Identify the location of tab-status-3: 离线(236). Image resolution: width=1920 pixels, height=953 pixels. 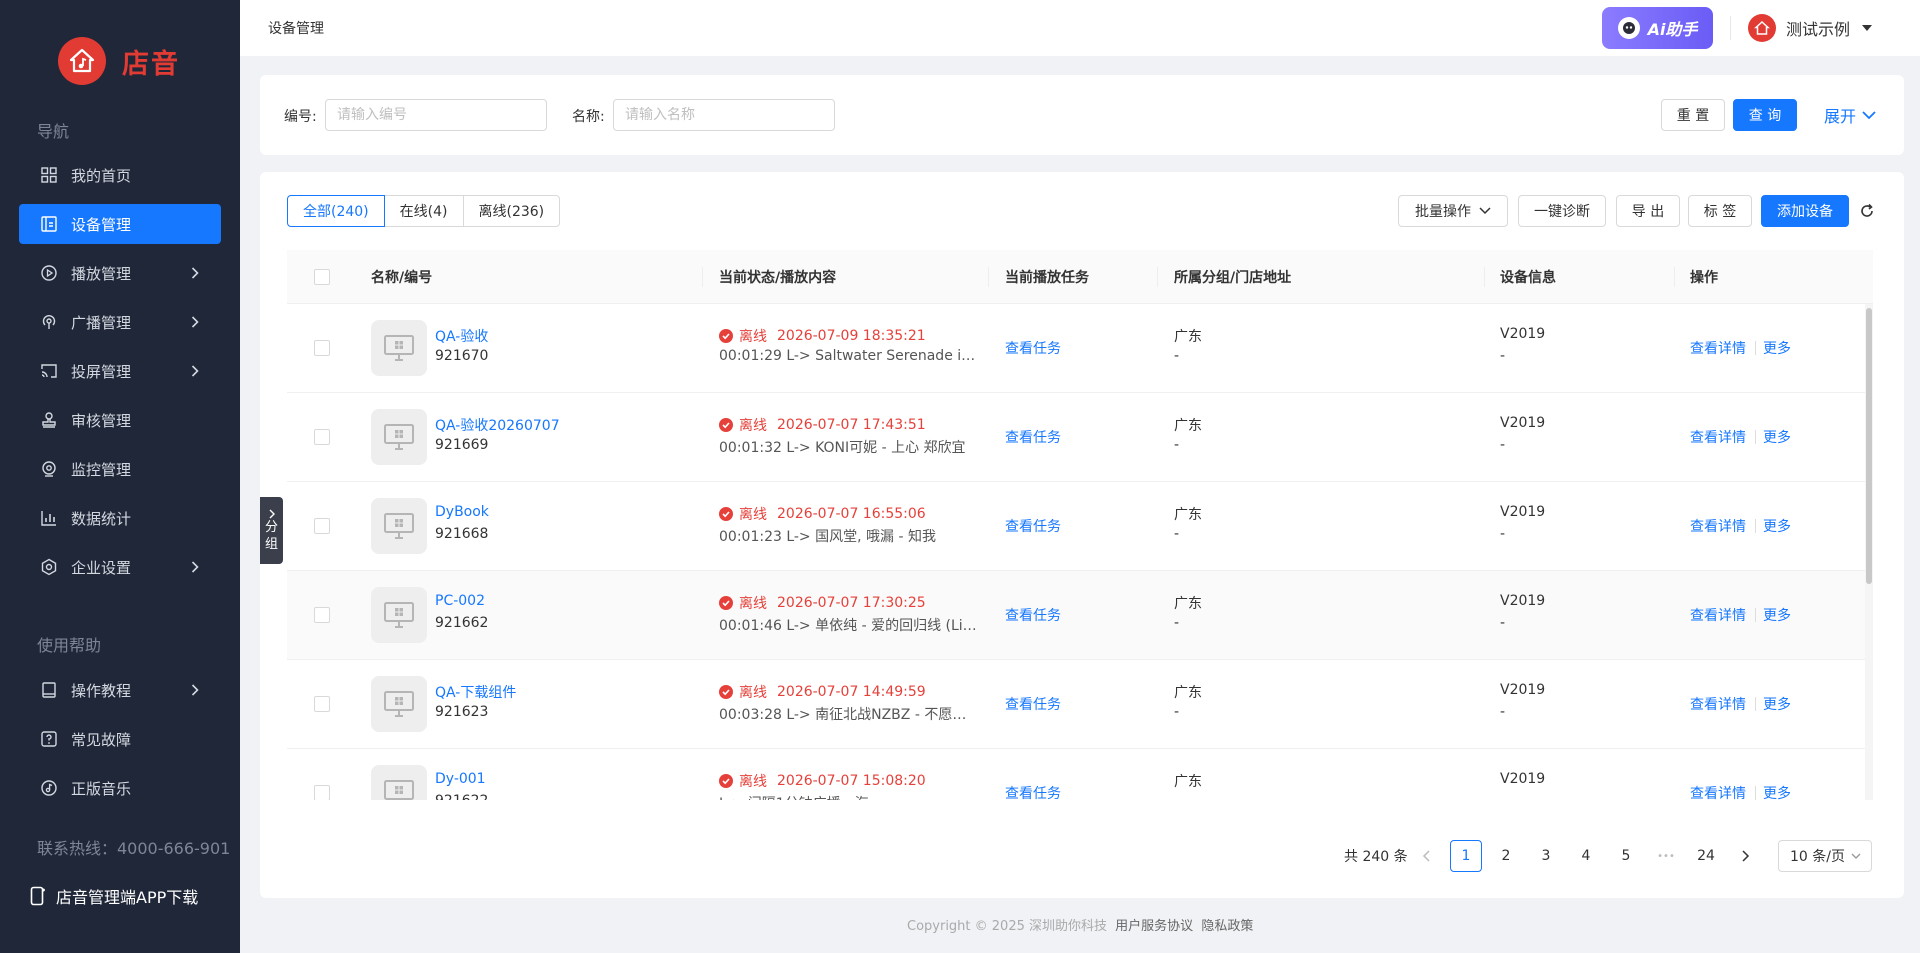
(511, 211).